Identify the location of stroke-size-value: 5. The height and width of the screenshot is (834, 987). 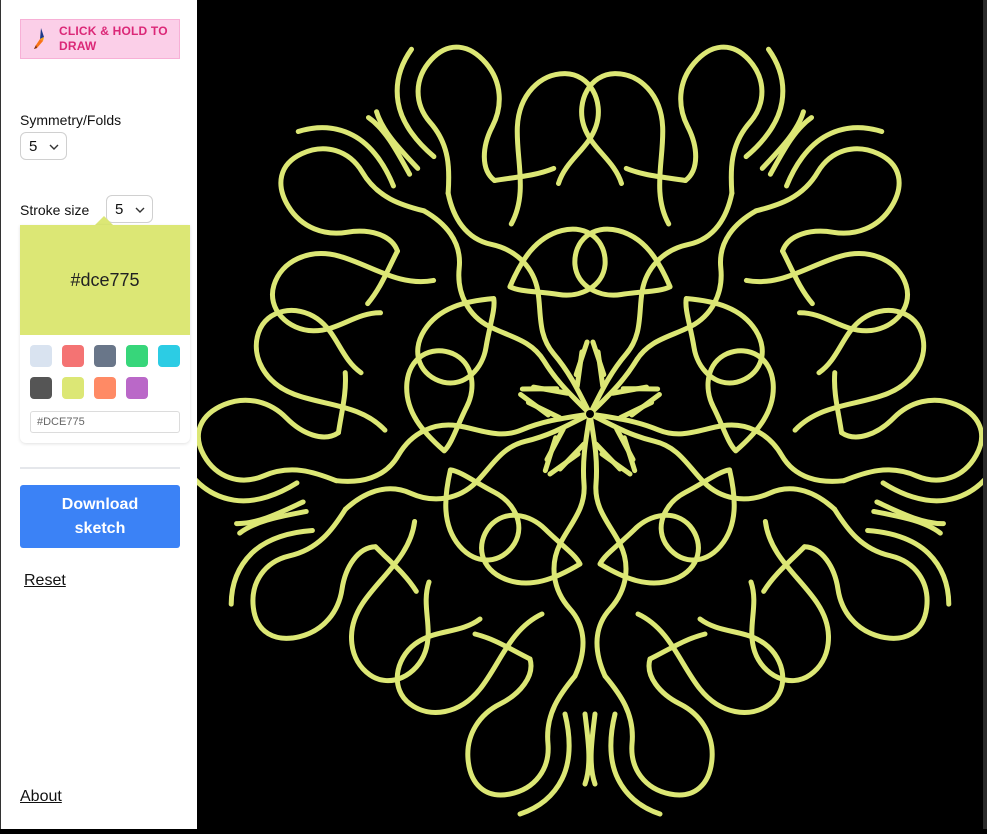
(119, 209).